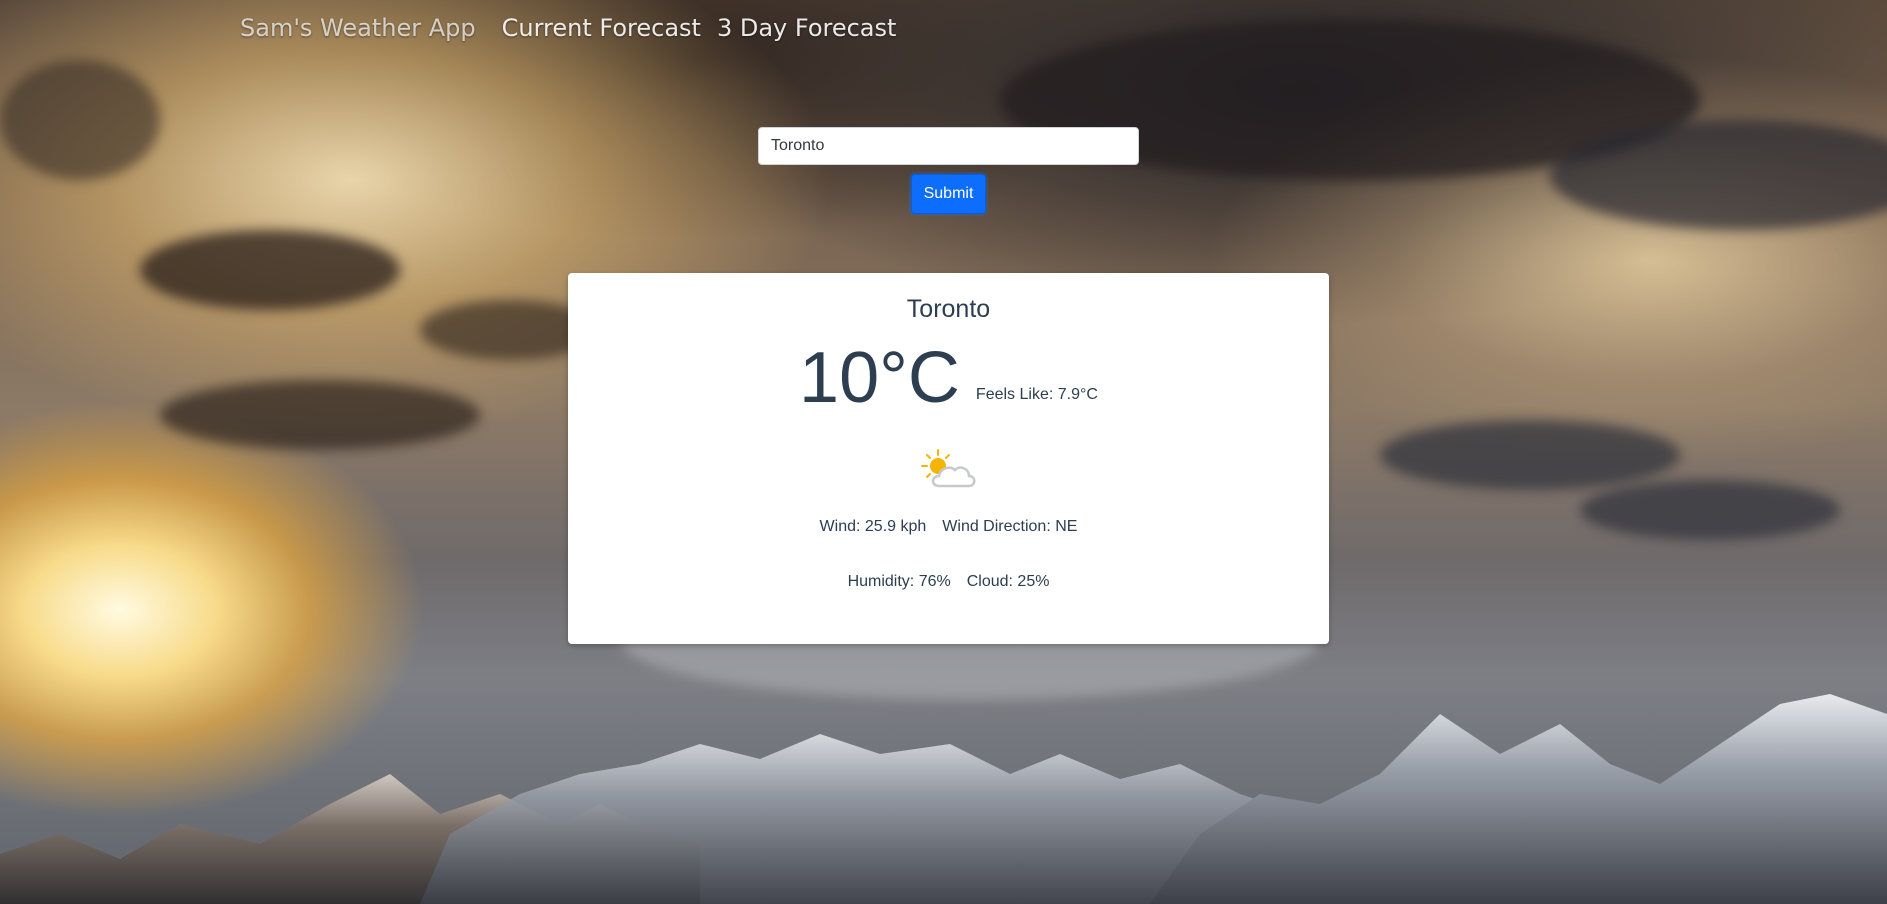 This screenshot has width=1887, height=904. Describe the element at coordinates (948, 146) in the screenshot. I see `city-search-input` at that location.